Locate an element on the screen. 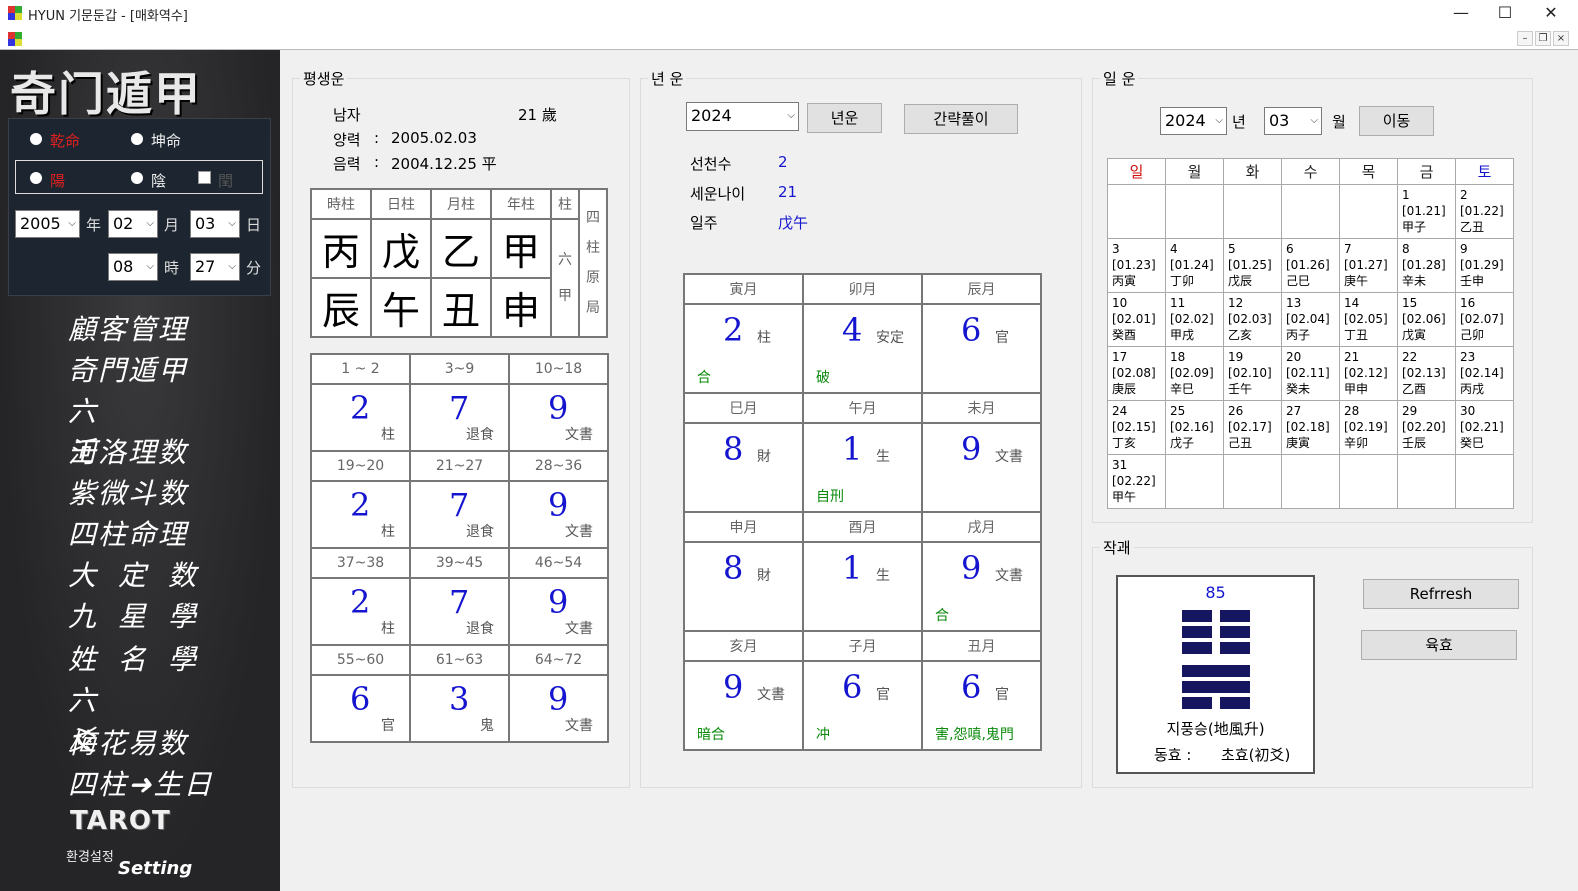  hour-select: 08 ⌵ is located at coordinates (133, 267).